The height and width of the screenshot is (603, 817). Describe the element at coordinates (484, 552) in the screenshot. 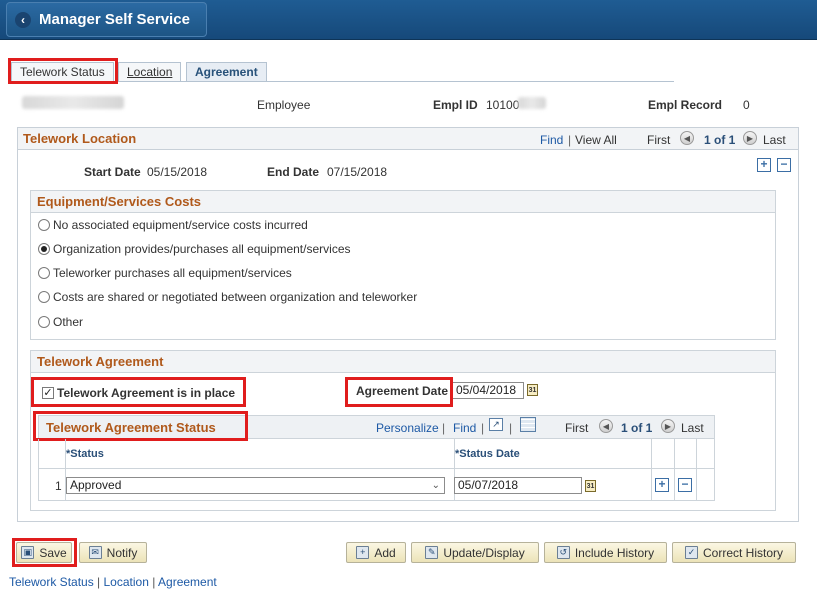

I see `update-display-label: Update/Display` at that location.